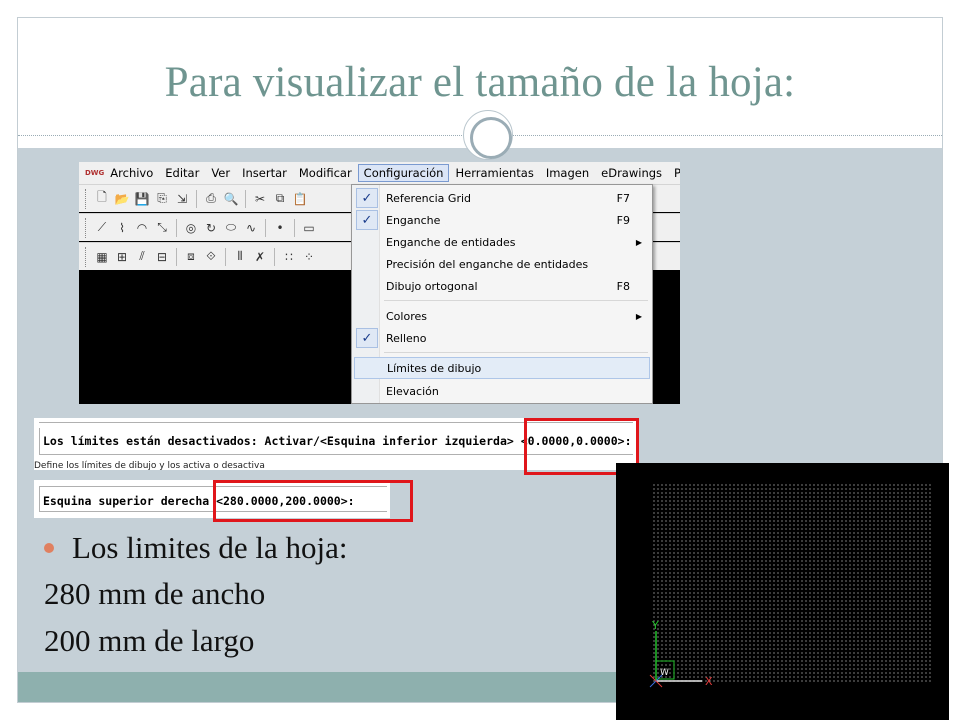  I want to click on highlight-box-upper-right, so click(313, 501).